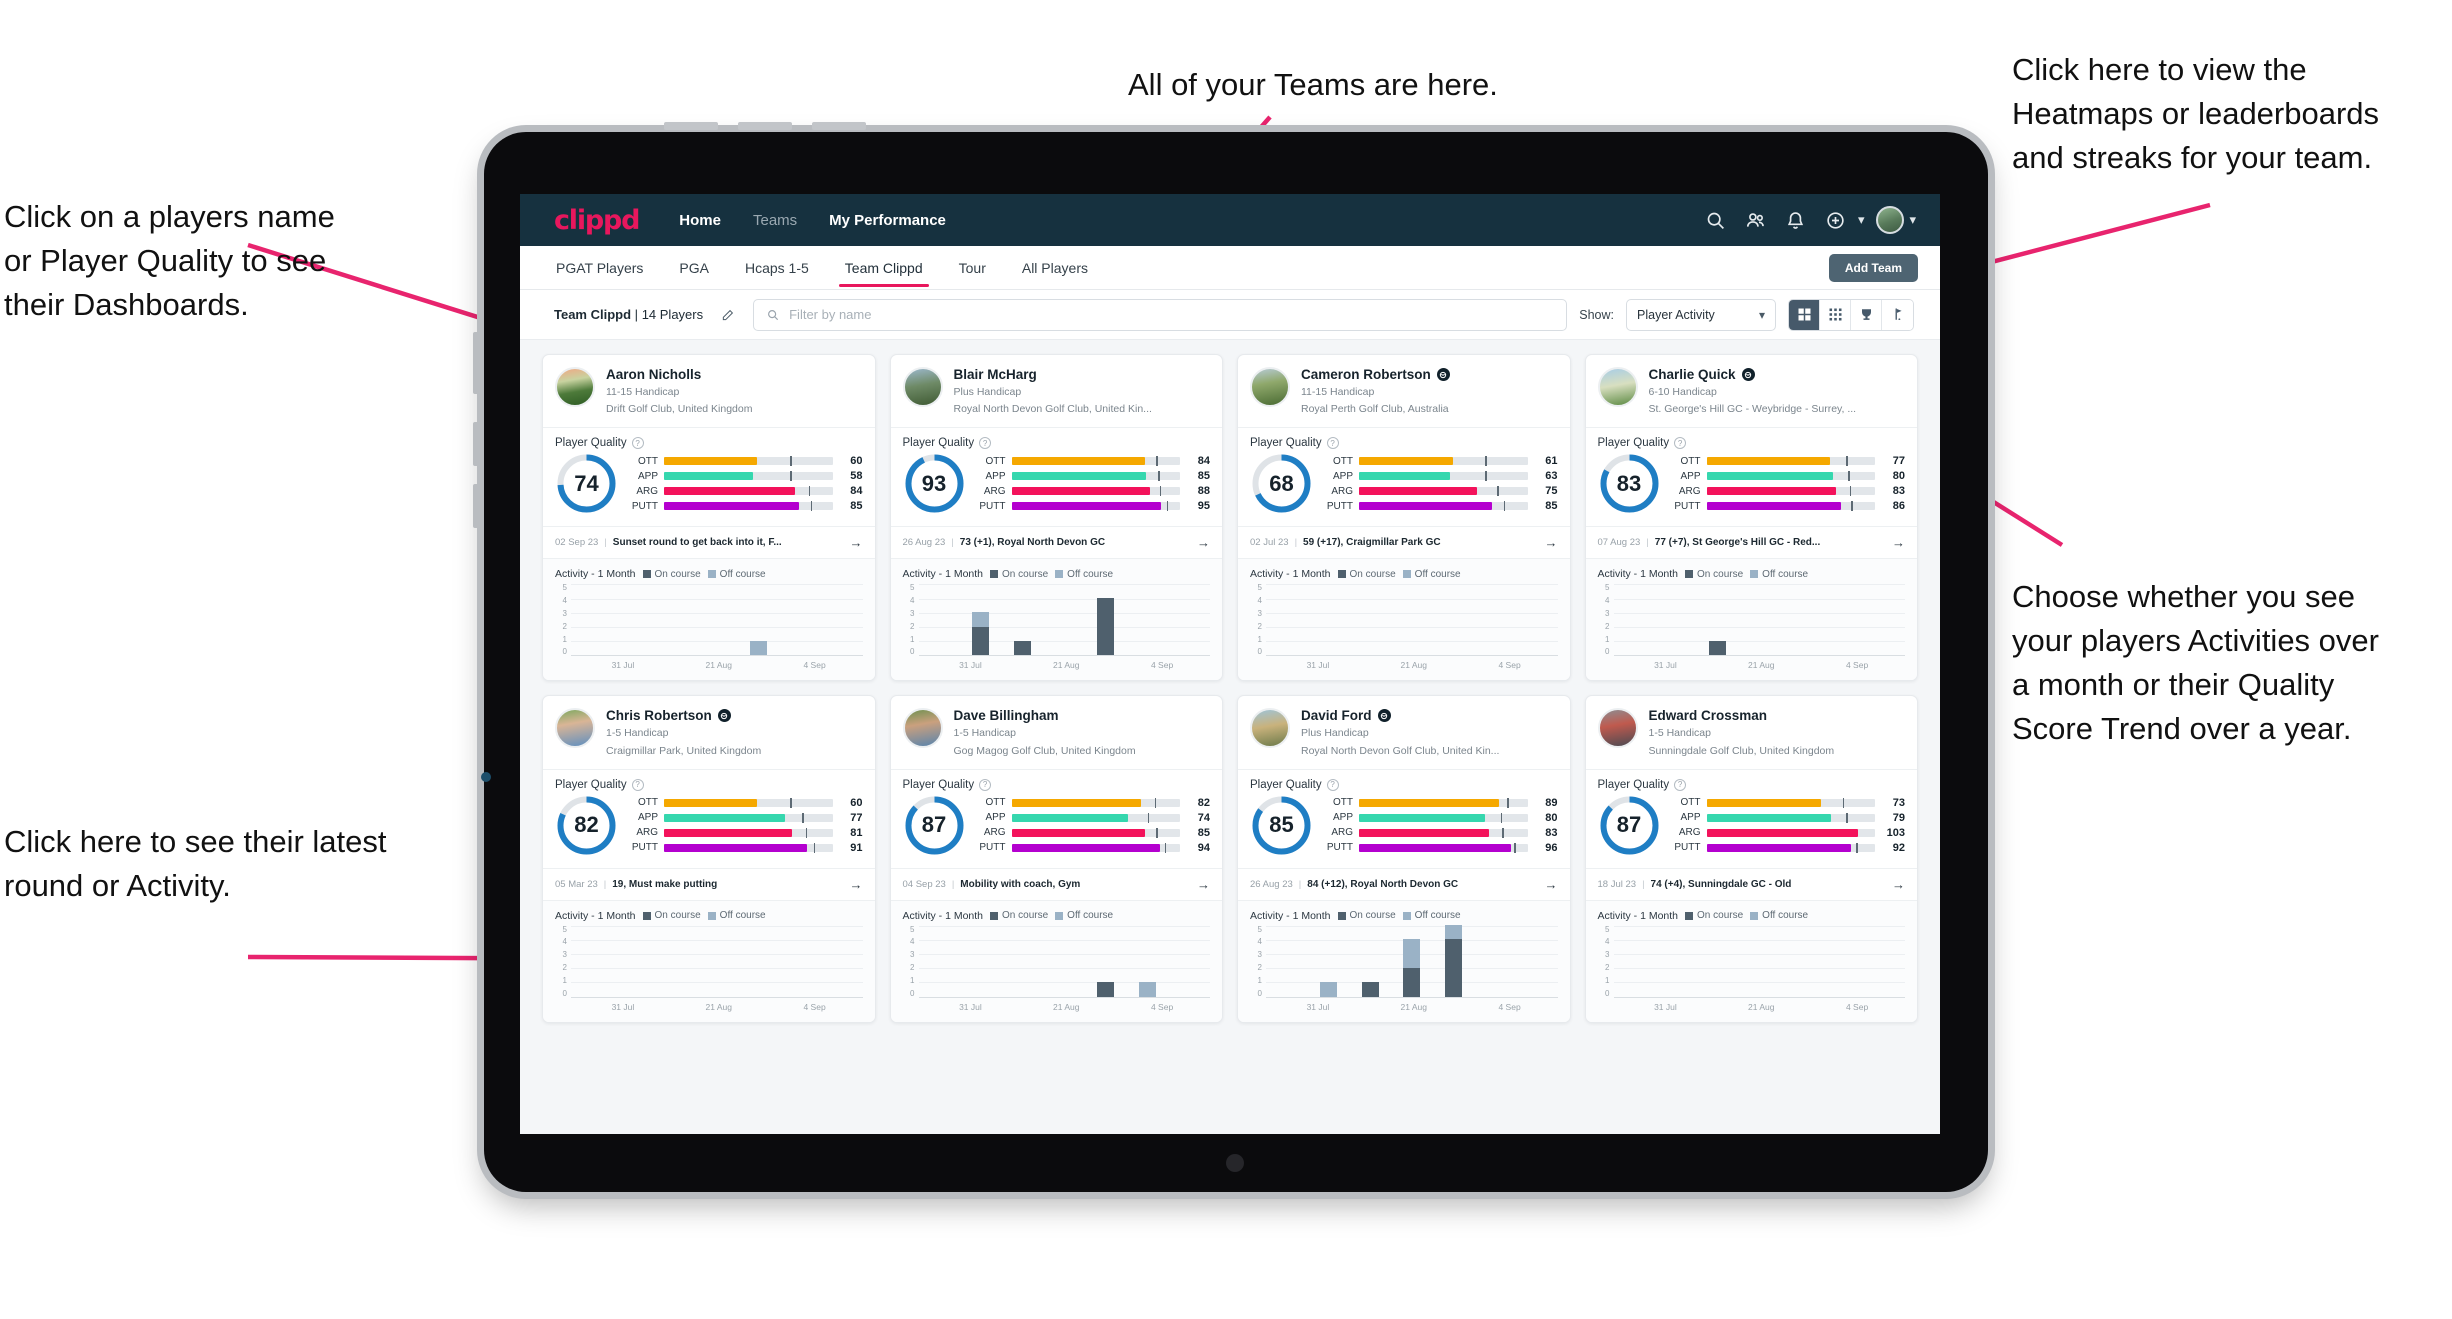 This screenshot has height=1319, width=2452. What do you see at coordinates (1756, 220) in the screenshot?
I see `people-icon` at bounding box center [1756, 220].